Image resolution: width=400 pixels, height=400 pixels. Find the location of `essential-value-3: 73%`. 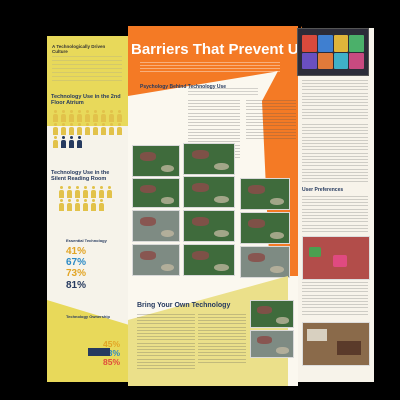

essential-value-3: 73% is located at coordinates (76, 273).